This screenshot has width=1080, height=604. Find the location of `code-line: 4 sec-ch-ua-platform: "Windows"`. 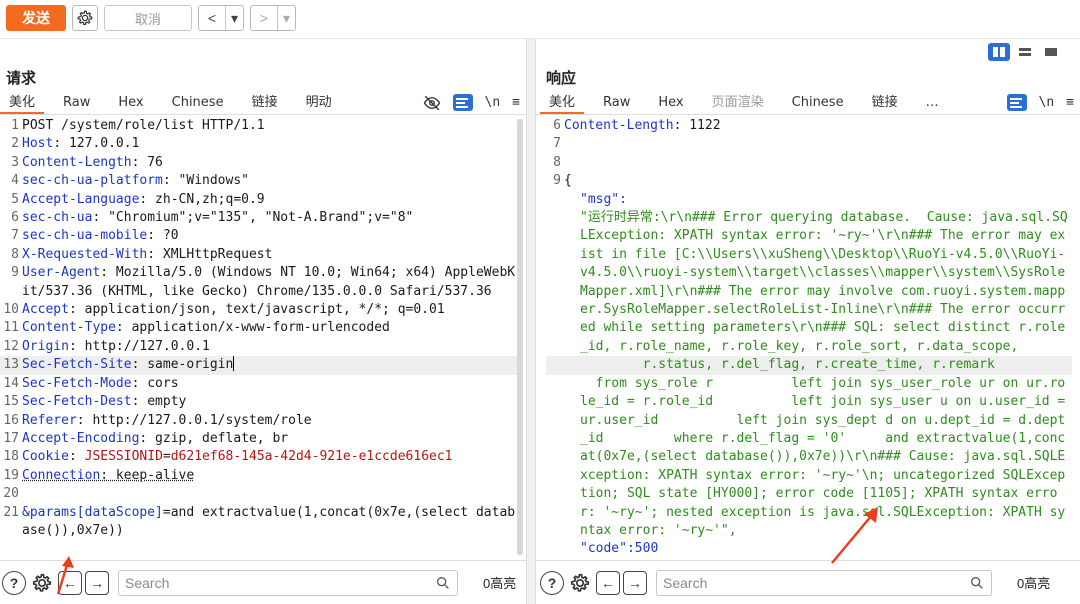

code-line: 4 sec-ch-ua-platform: "Windows" is located at coordinates (130, 181).